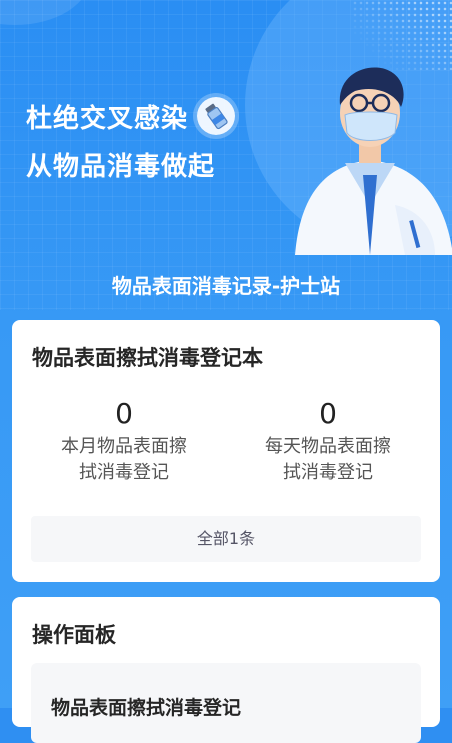  I want to click on stat-daily-label-line-2: 拭消毒登记, so click(328, 472).